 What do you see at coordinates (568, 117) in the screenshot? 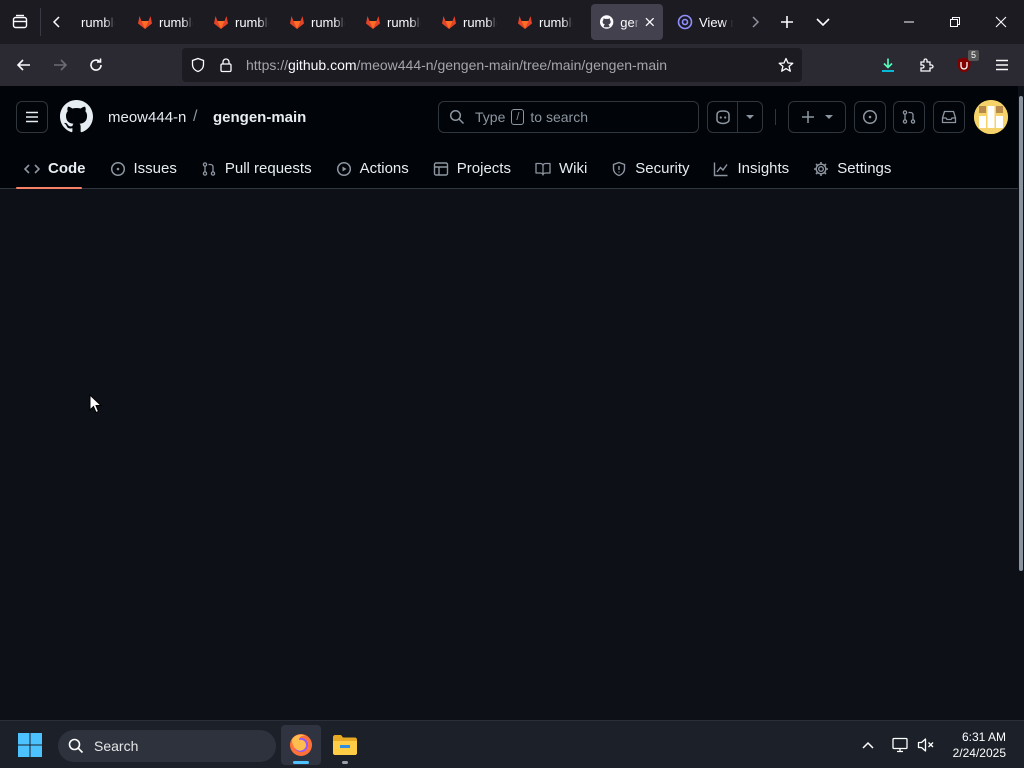
I see `search-input: Type / to search` at bounding box center [568, 117].